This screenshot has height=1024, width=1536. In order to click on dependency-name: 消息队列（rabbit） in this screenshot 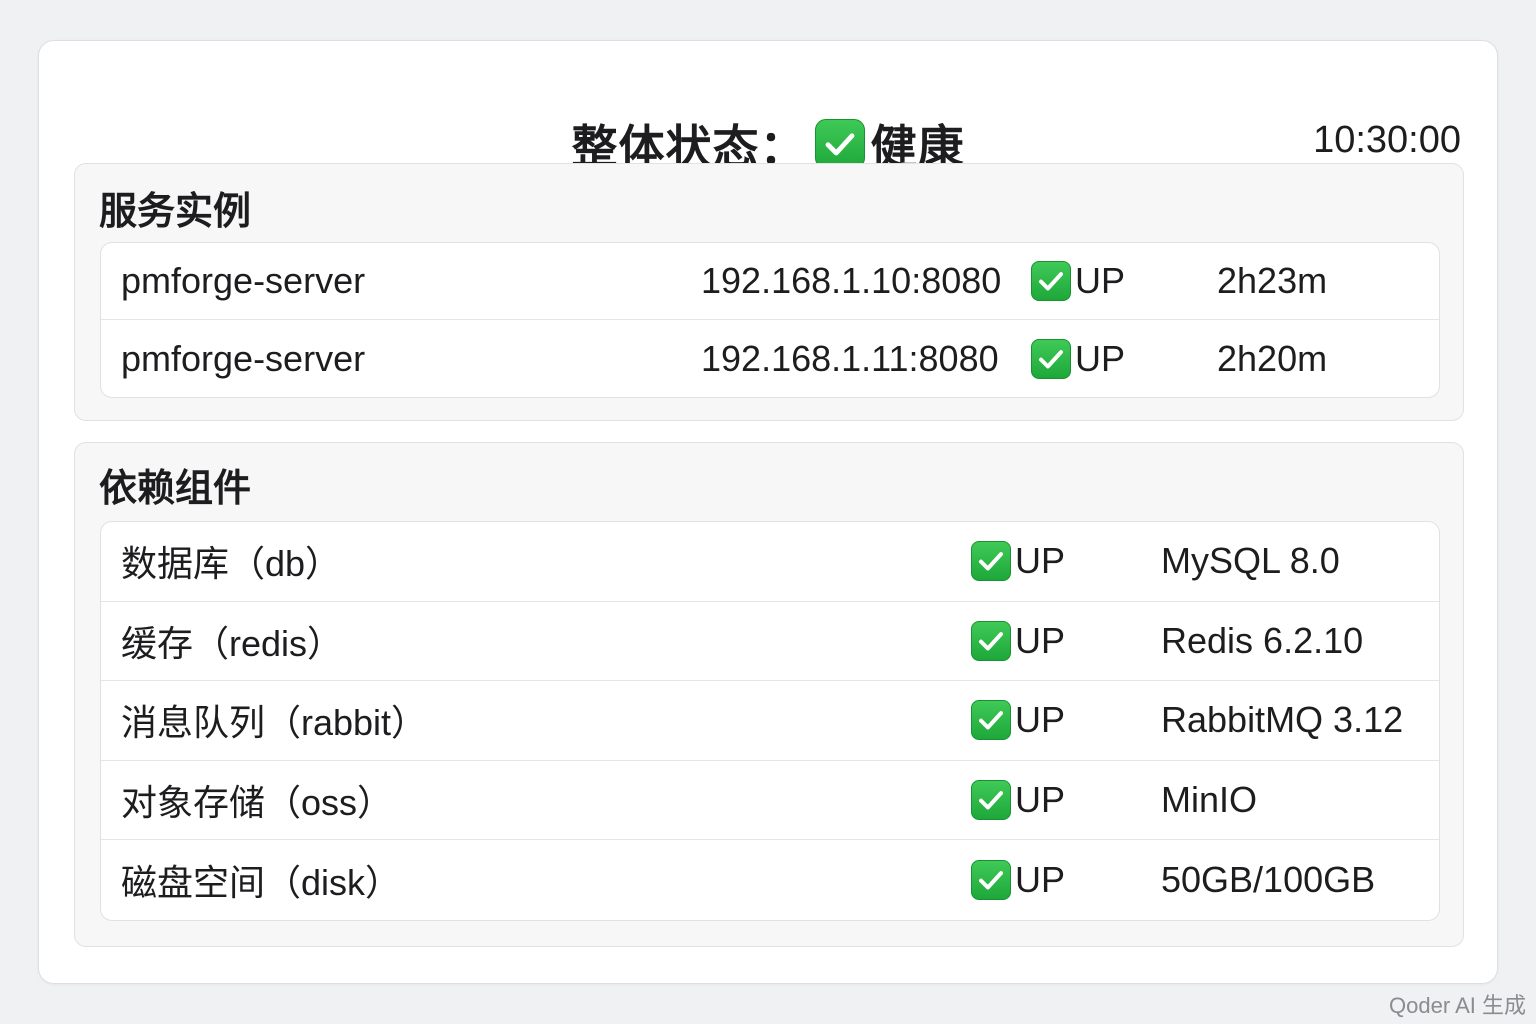, I will do `click(274, 723)`.